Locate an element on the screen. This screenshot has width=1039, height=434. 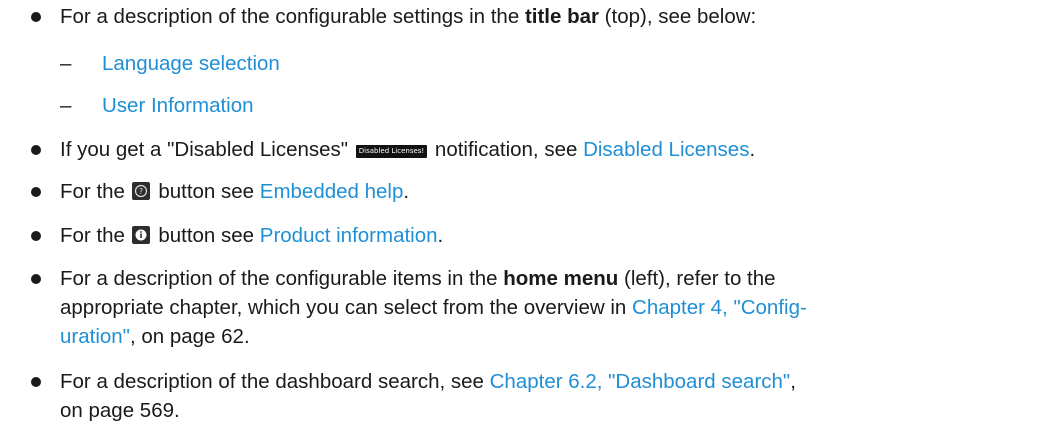
disabled-licenses-badge: Disabled Licenses! is located at coordinates (391, 151).